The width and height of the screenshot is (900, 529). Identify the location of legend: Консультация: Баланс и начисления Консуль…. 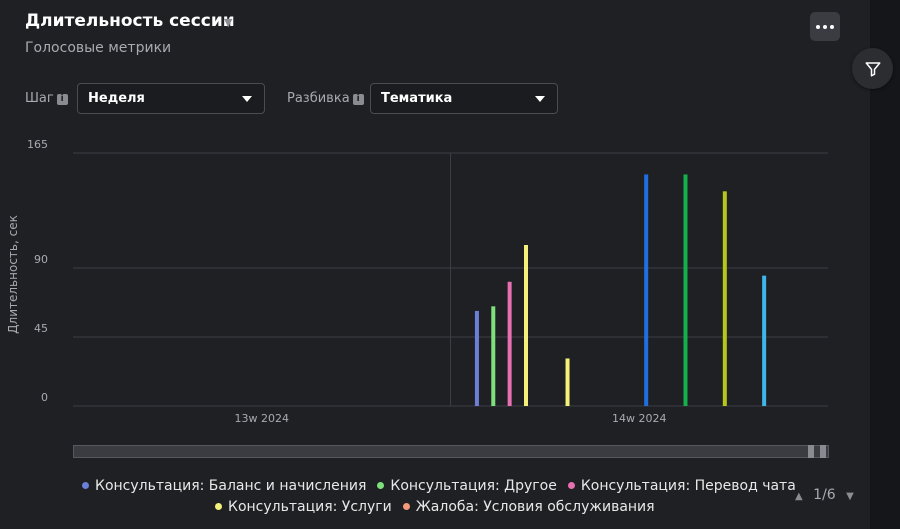
(444, 486).